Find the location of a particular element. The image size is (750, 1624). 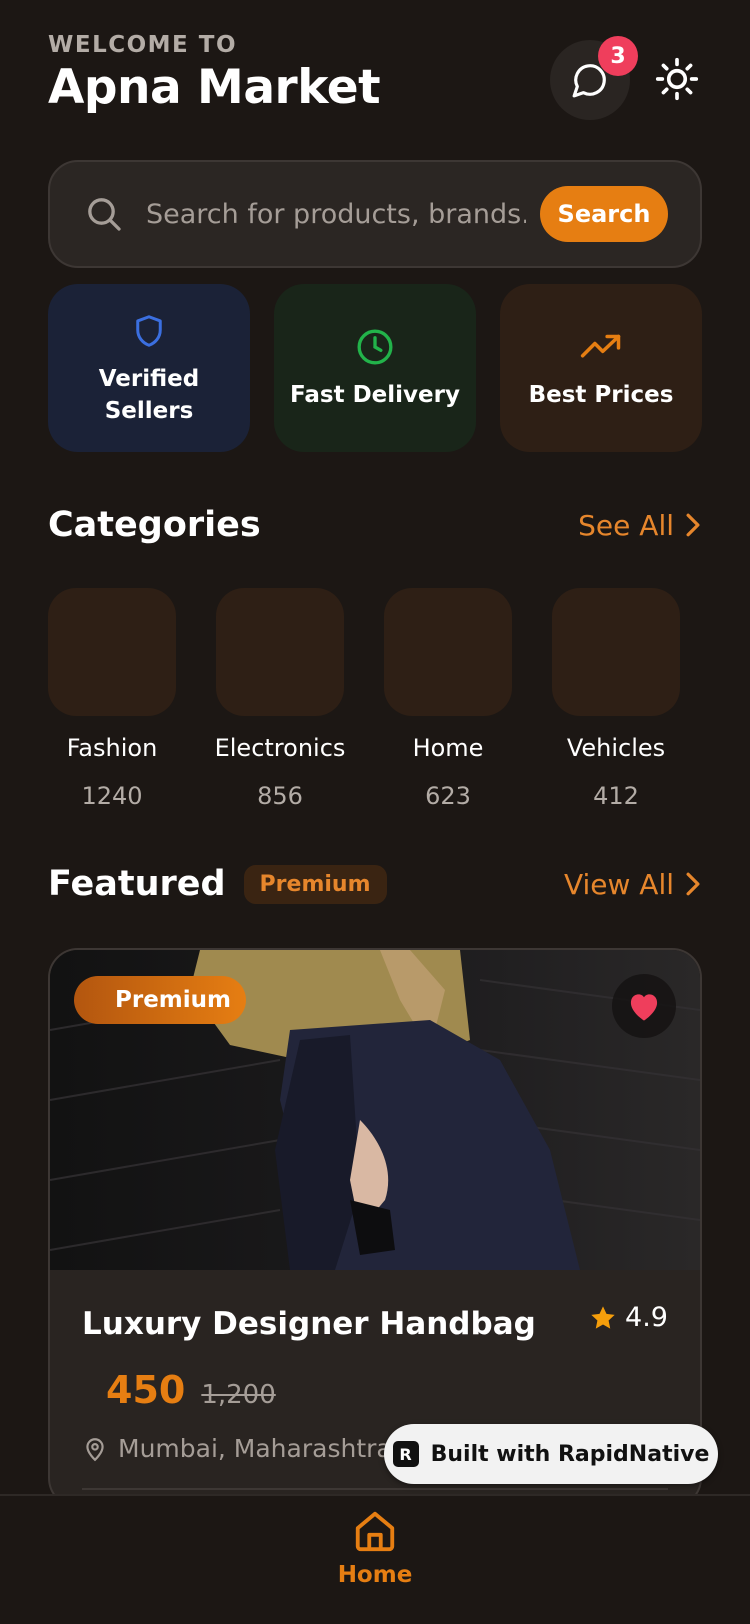

feature-label: Fast Delivery is located at coordinates (375, 395).